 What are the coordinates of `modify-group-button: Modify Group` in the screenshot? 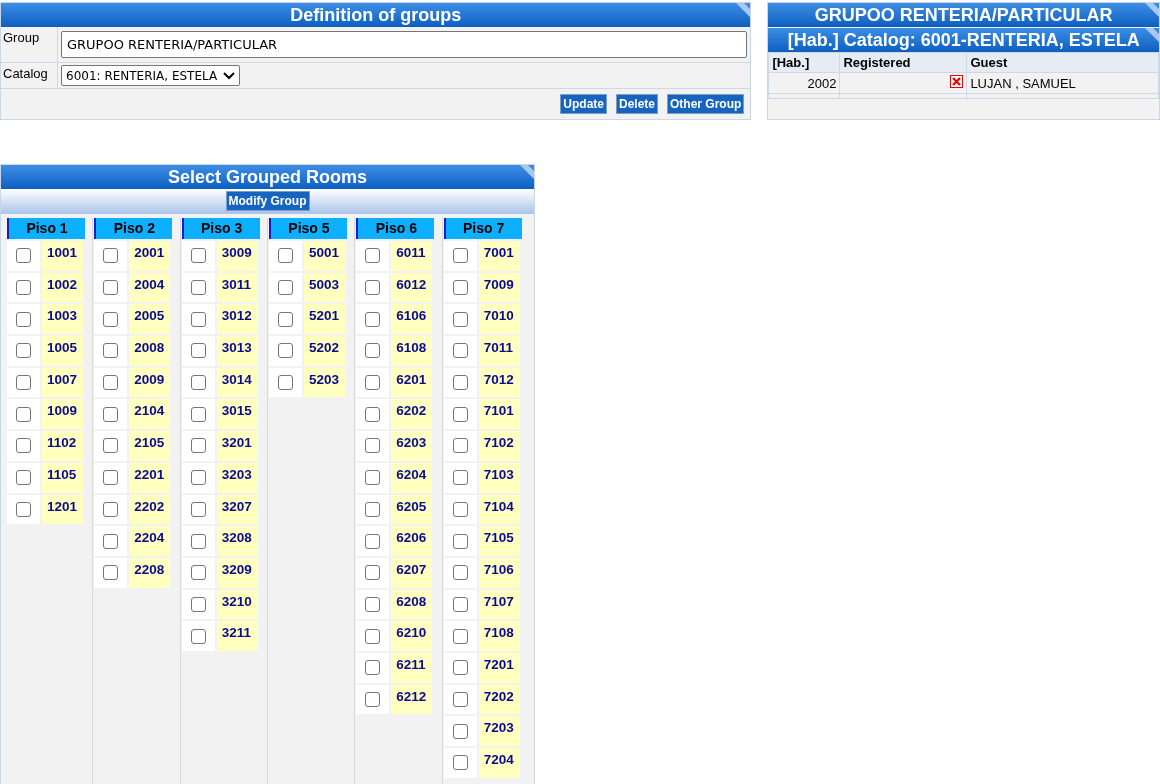 It's located at (267, 201).